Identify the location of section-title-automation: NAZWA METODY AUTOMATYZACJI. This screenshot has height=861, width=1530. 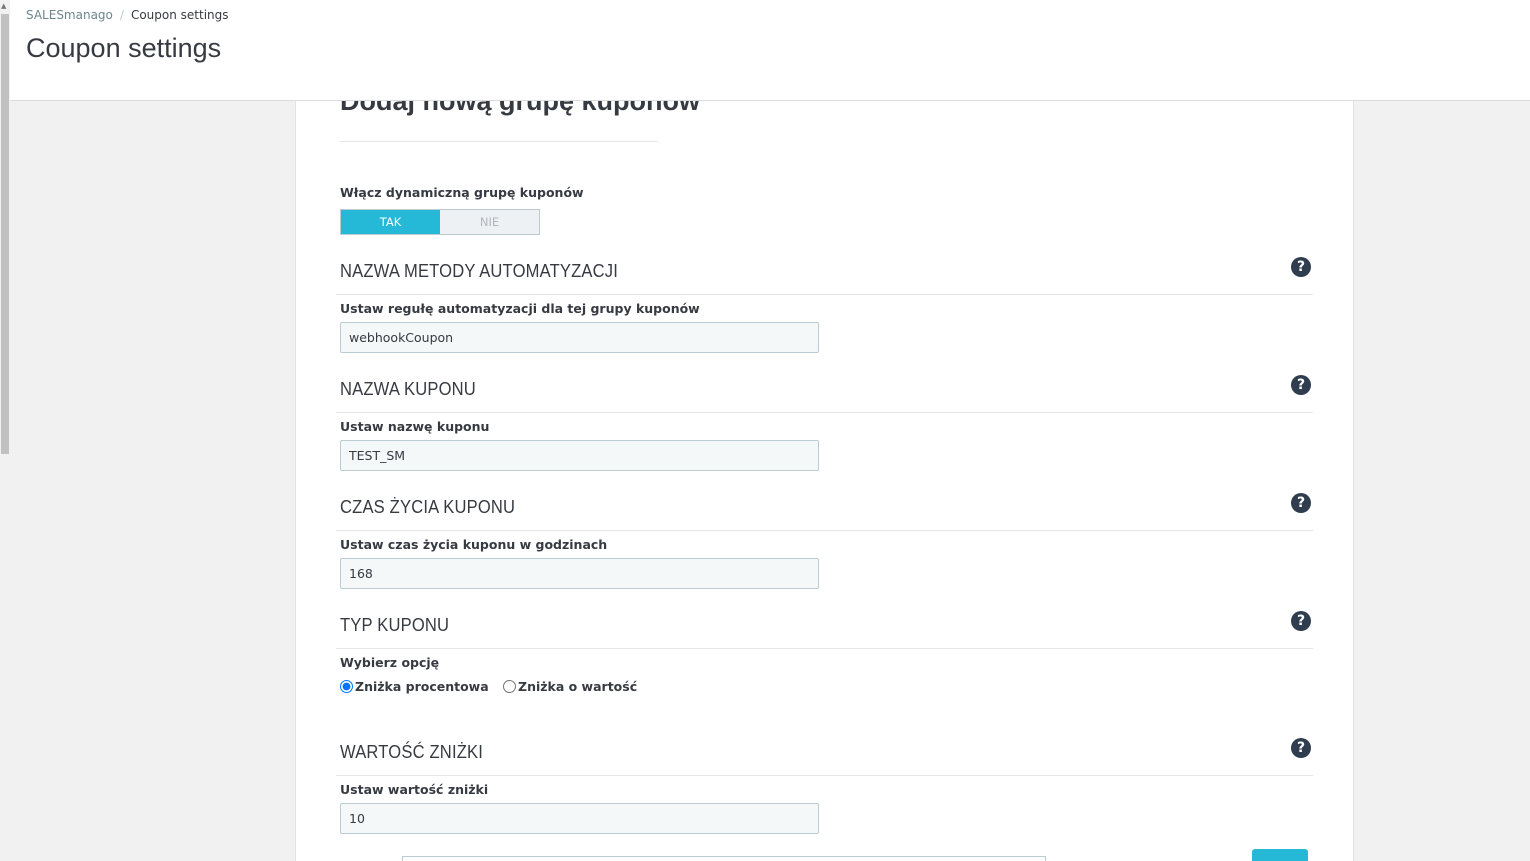
(479, 271).